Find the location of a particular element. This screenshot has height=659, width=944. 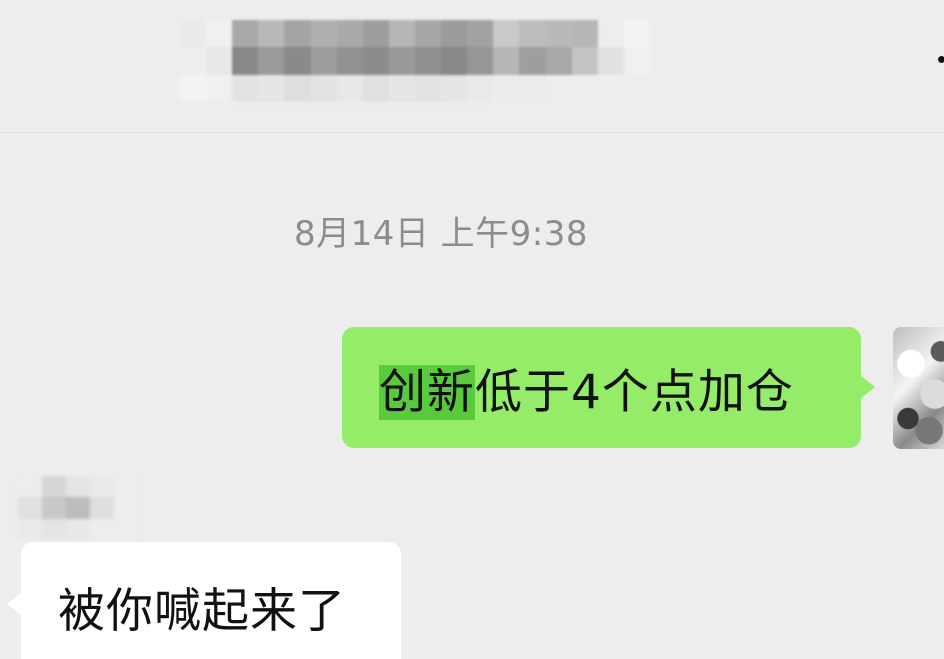

selected-text-highlight: 创新 is located at coordinates (427, 392).